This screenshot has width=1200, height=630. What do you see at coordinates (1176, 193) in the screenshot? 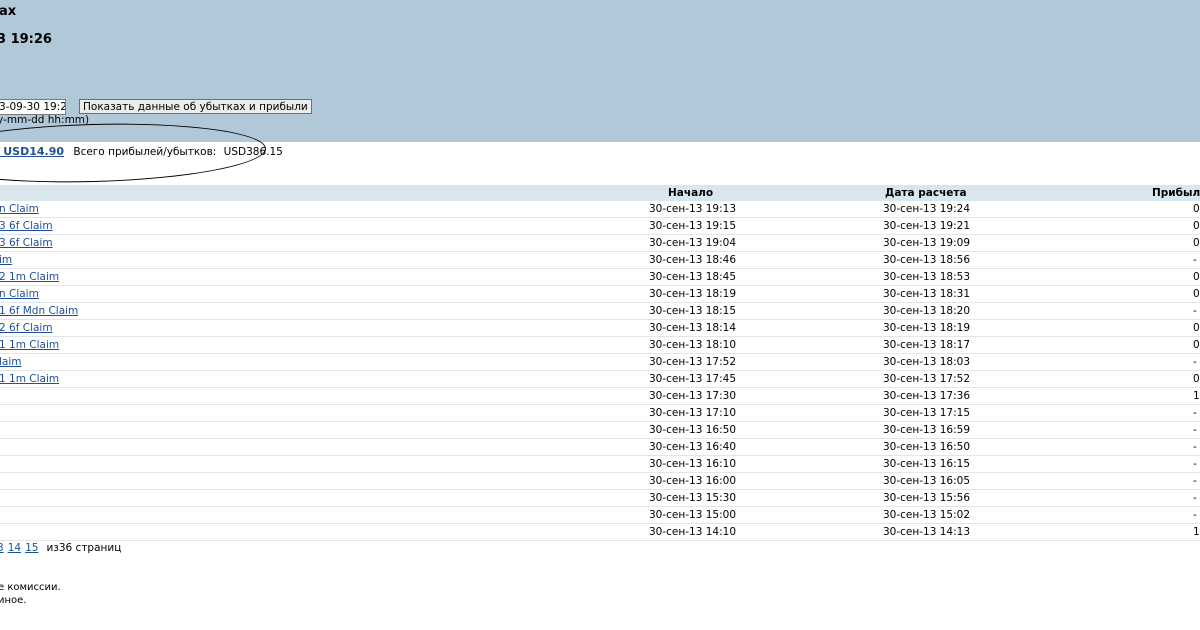
I see `column-header-profit: Прибыль` at bounding box center [1176, 193].